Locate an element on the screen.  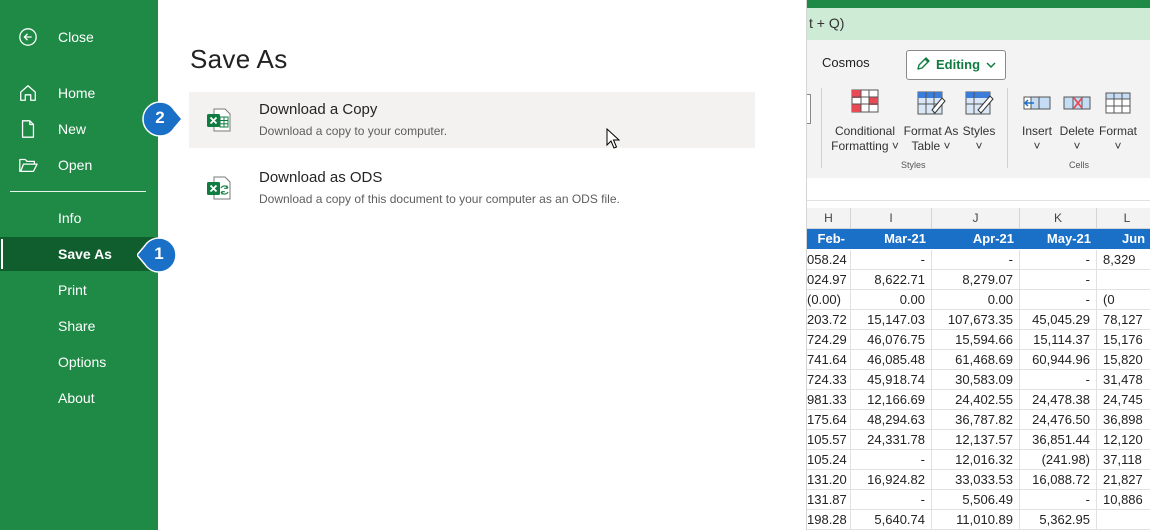
table-cell: 724.29 is located at coordinates (829, 340).